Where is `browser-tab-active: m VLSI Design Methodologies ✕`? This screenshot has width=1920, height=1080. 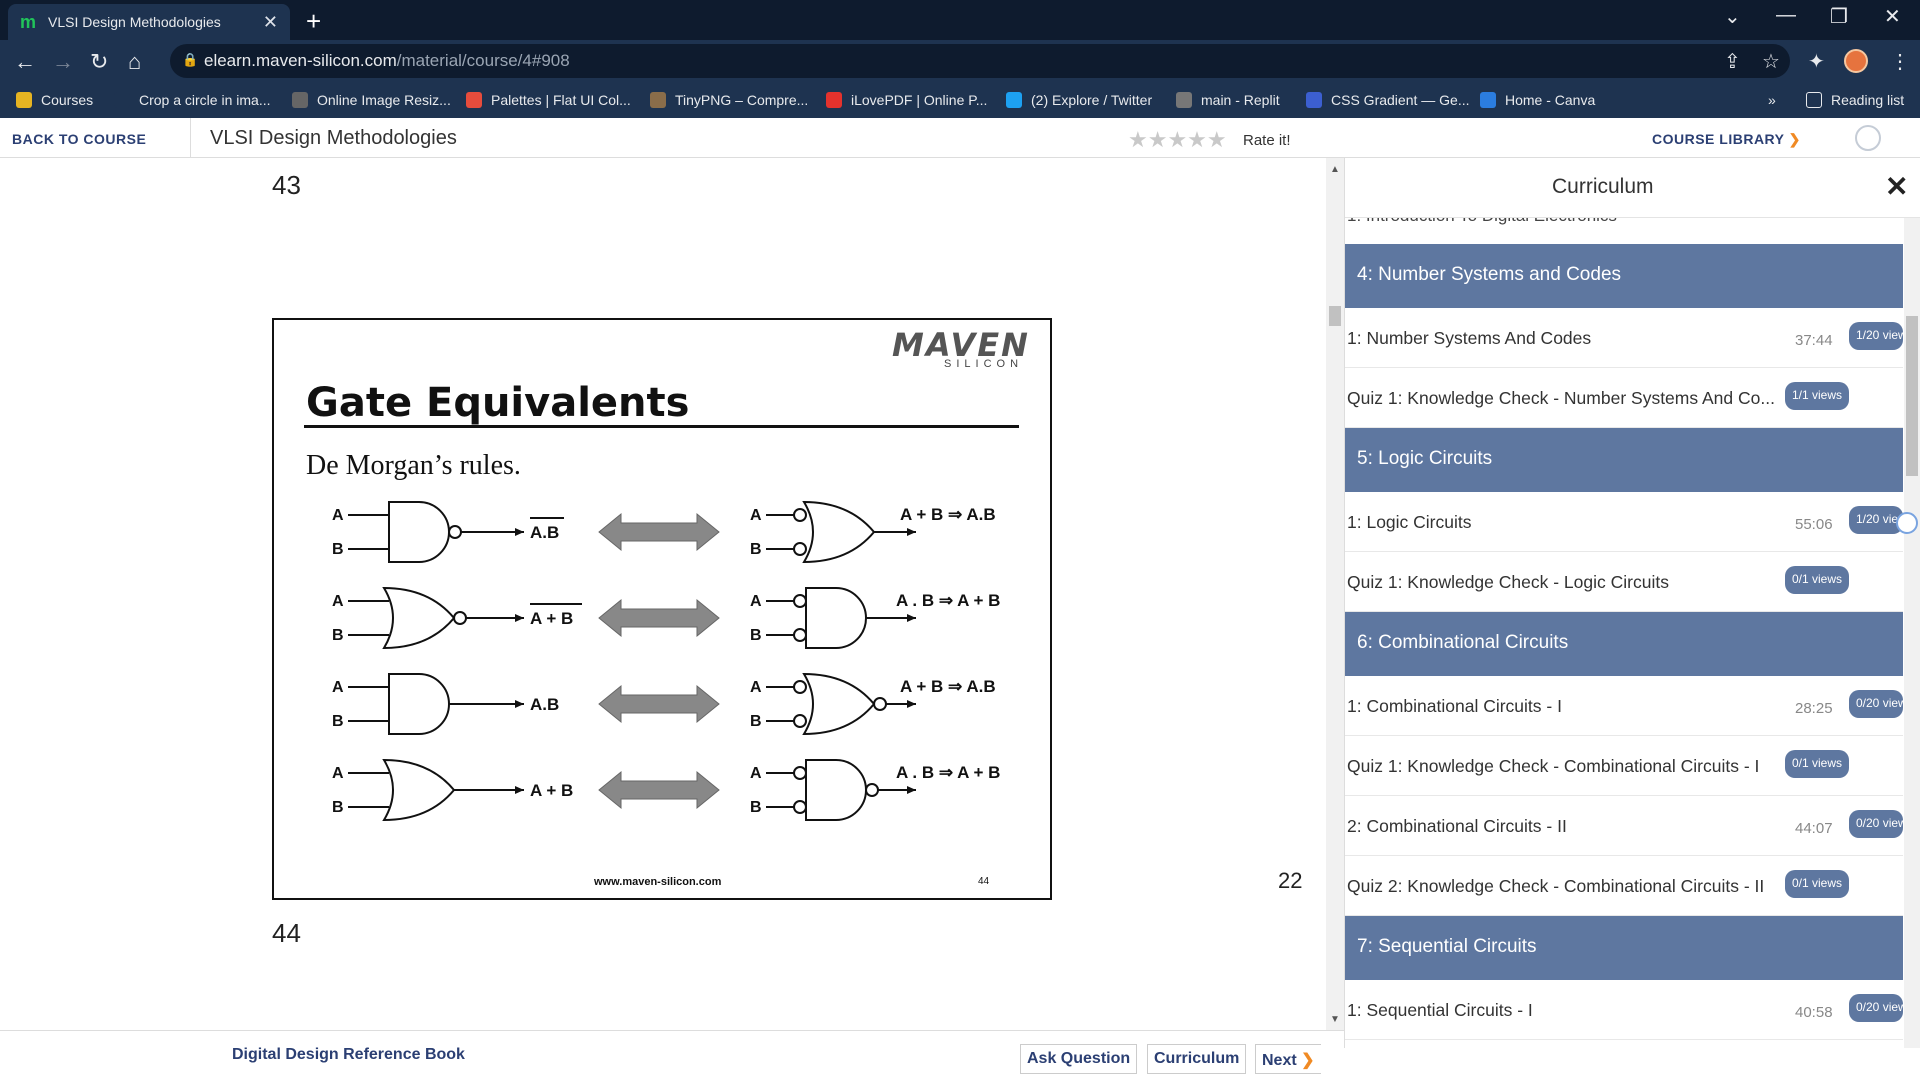 browser-tab-active: m VLSI Design Methodologies ✕ is located at coordinates (149, 22).